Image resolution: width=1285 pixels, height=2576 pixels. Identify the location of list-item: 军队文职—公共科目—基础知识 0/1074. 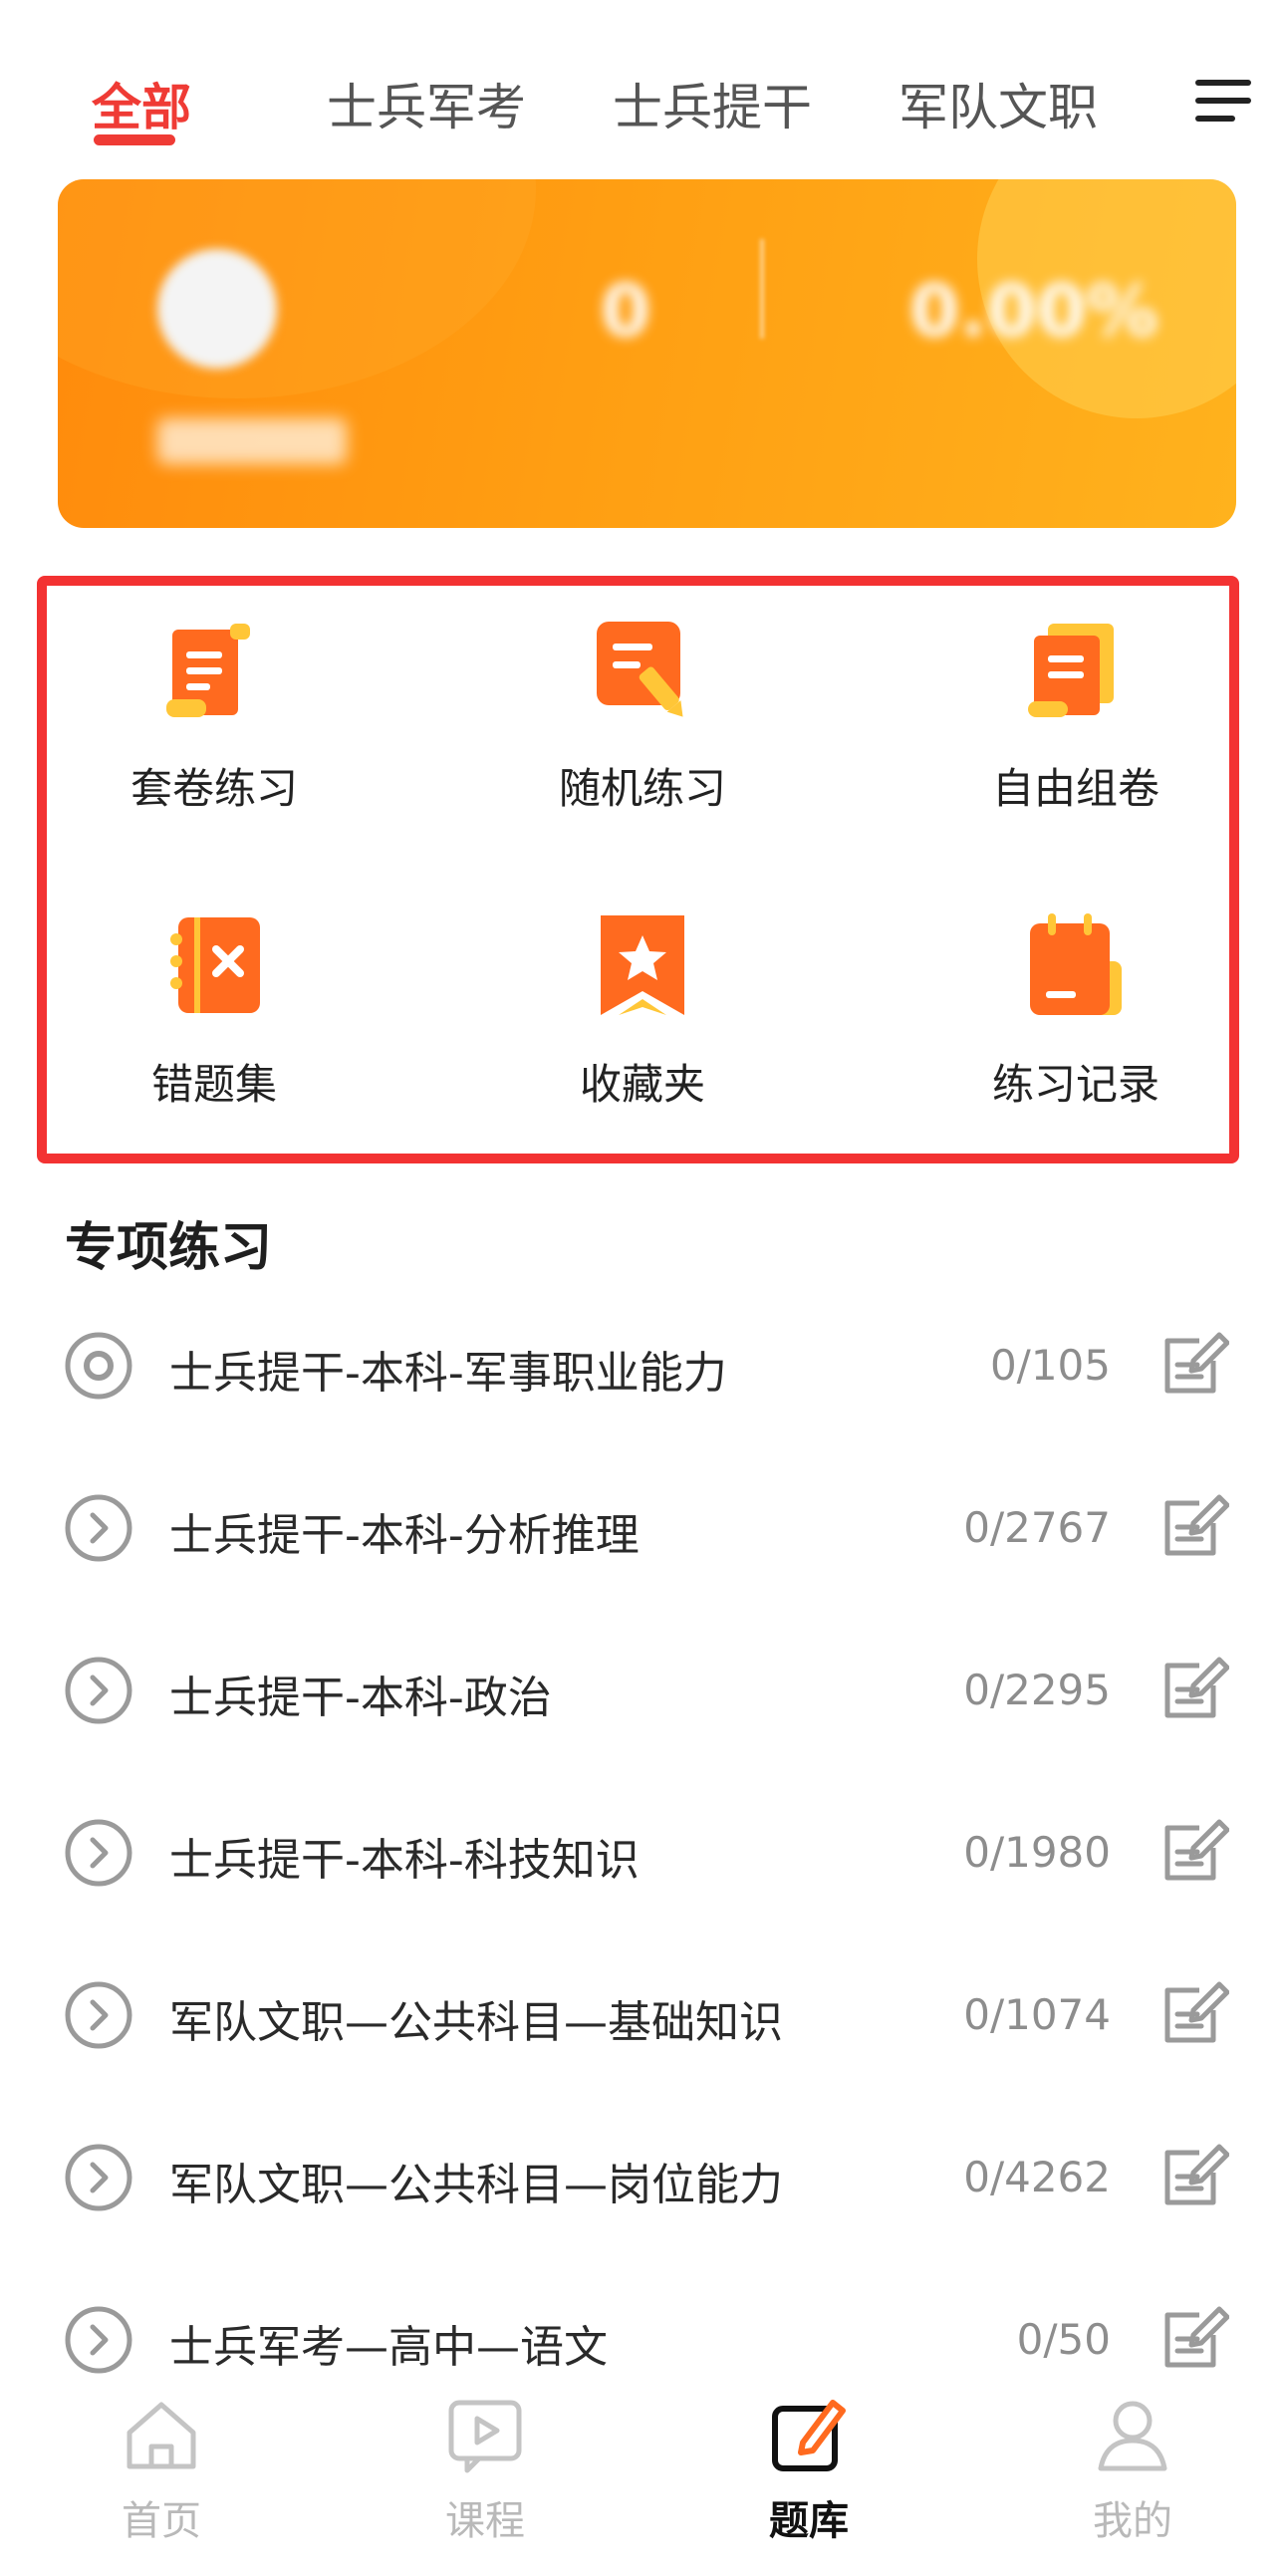
(642, 2015).